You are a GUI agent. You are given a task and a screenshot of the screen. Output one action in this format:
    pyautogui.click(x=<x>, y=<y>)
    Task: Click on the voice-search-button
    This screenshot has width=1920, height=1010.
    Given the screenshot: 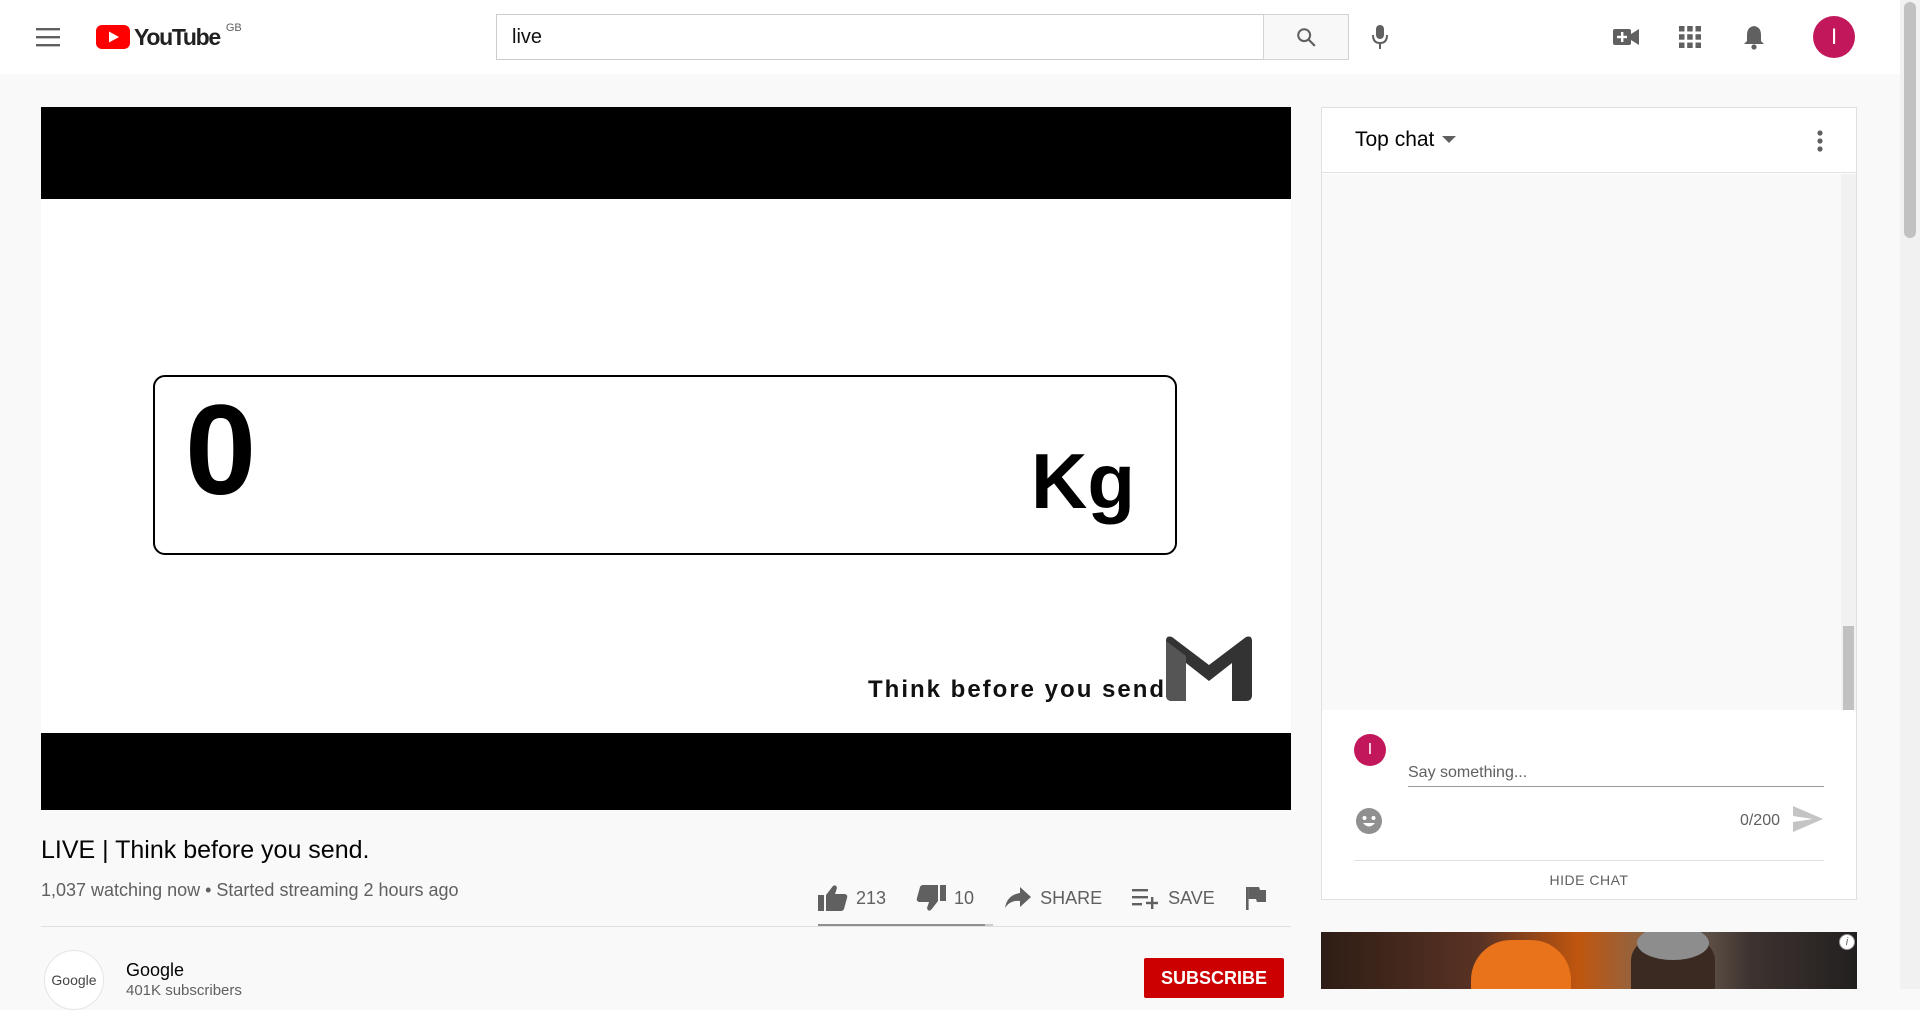 What is the action you would take?
    pyautogui.click(x=1380, y=37)
    